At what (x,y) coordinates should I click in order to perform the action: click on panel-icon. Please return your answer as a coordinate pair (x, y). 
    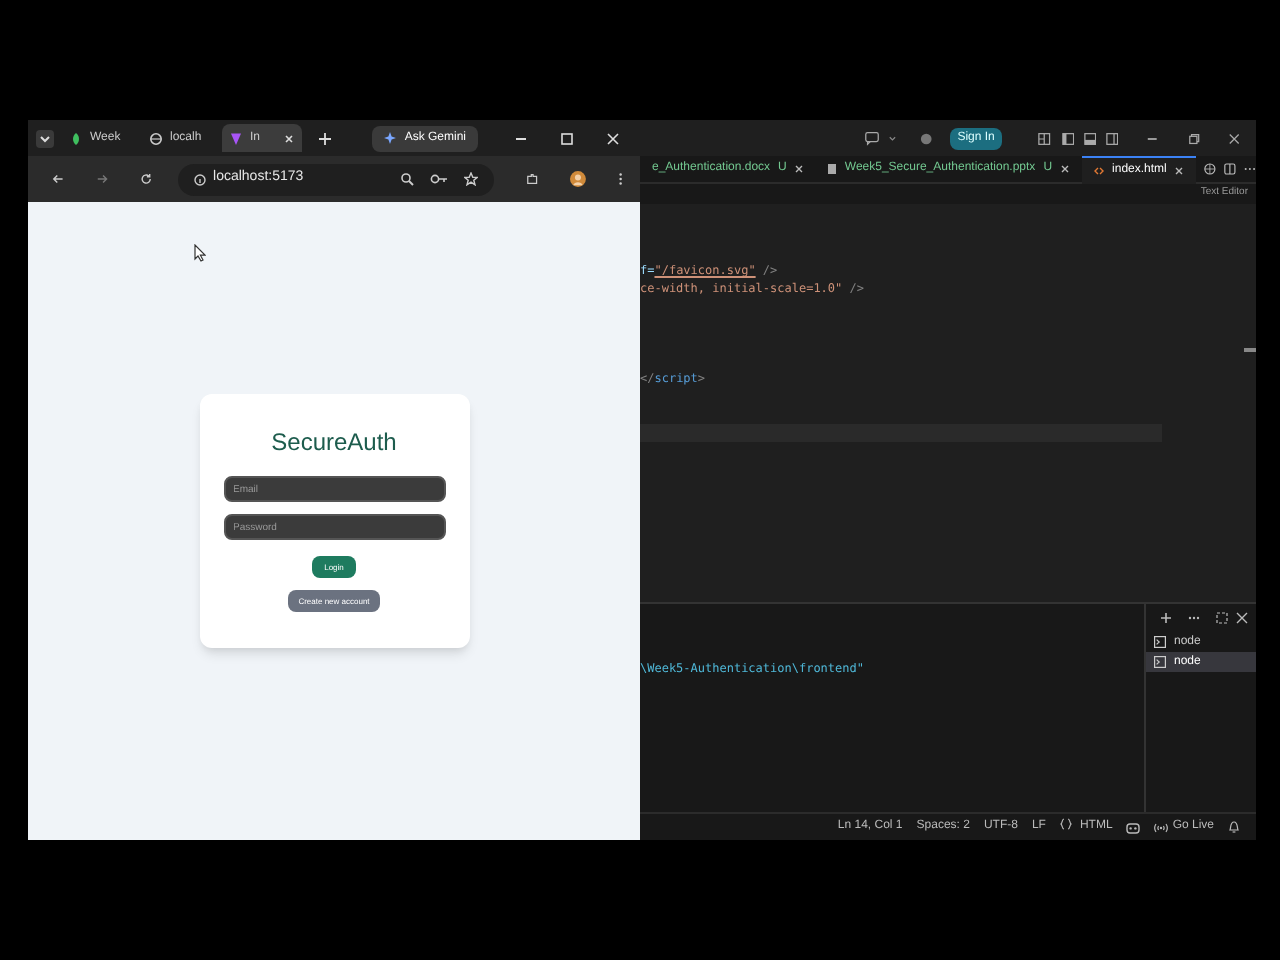
    Looking at the image, I should click on (1090, 138).